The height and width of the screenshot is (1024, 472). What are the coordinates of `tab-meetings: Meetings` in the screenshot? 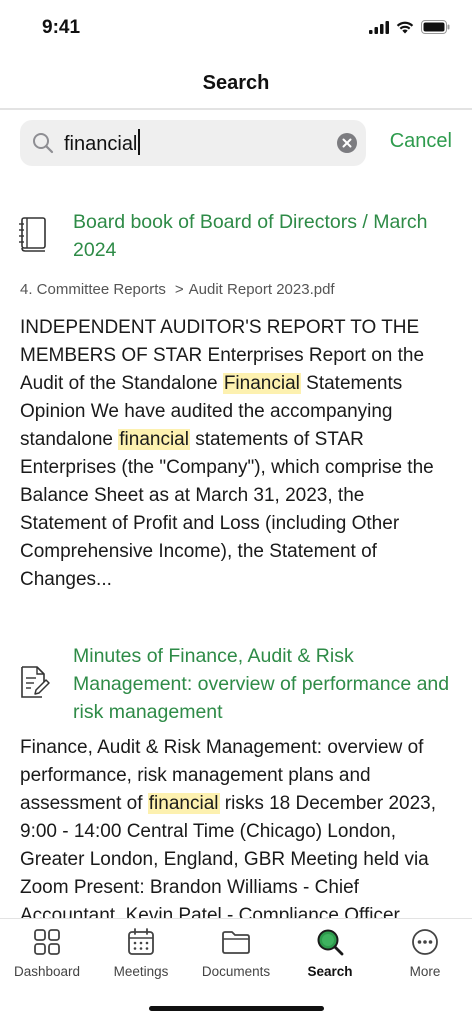 It's located at (141, 953).